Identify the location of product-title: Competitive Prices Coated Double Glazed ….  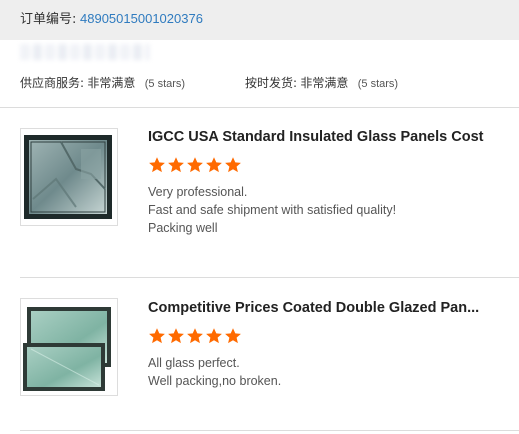
(320, 308).